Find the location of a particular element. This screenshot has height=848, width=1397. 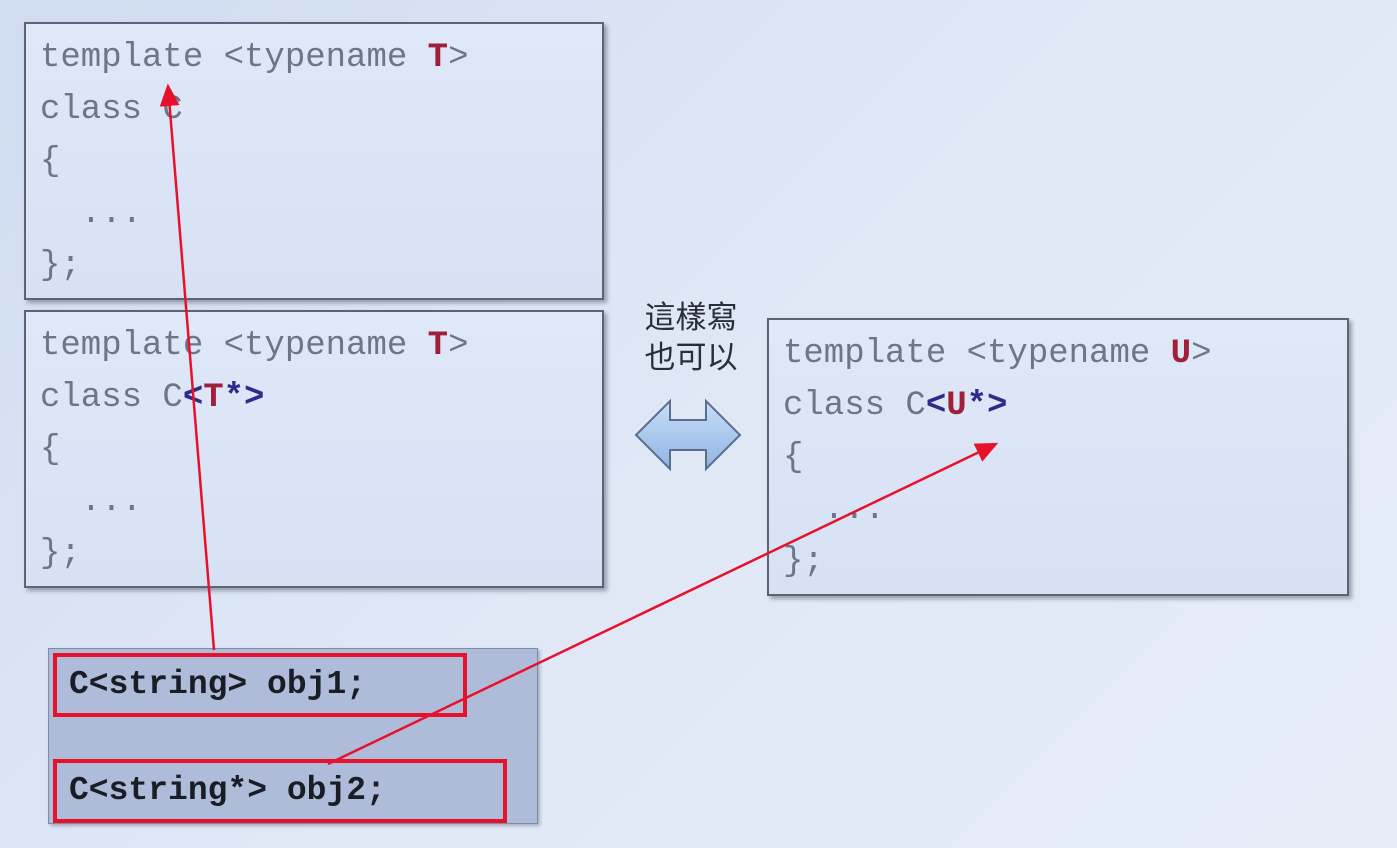

template-param-u: U is located at coordinates (1181, 354).